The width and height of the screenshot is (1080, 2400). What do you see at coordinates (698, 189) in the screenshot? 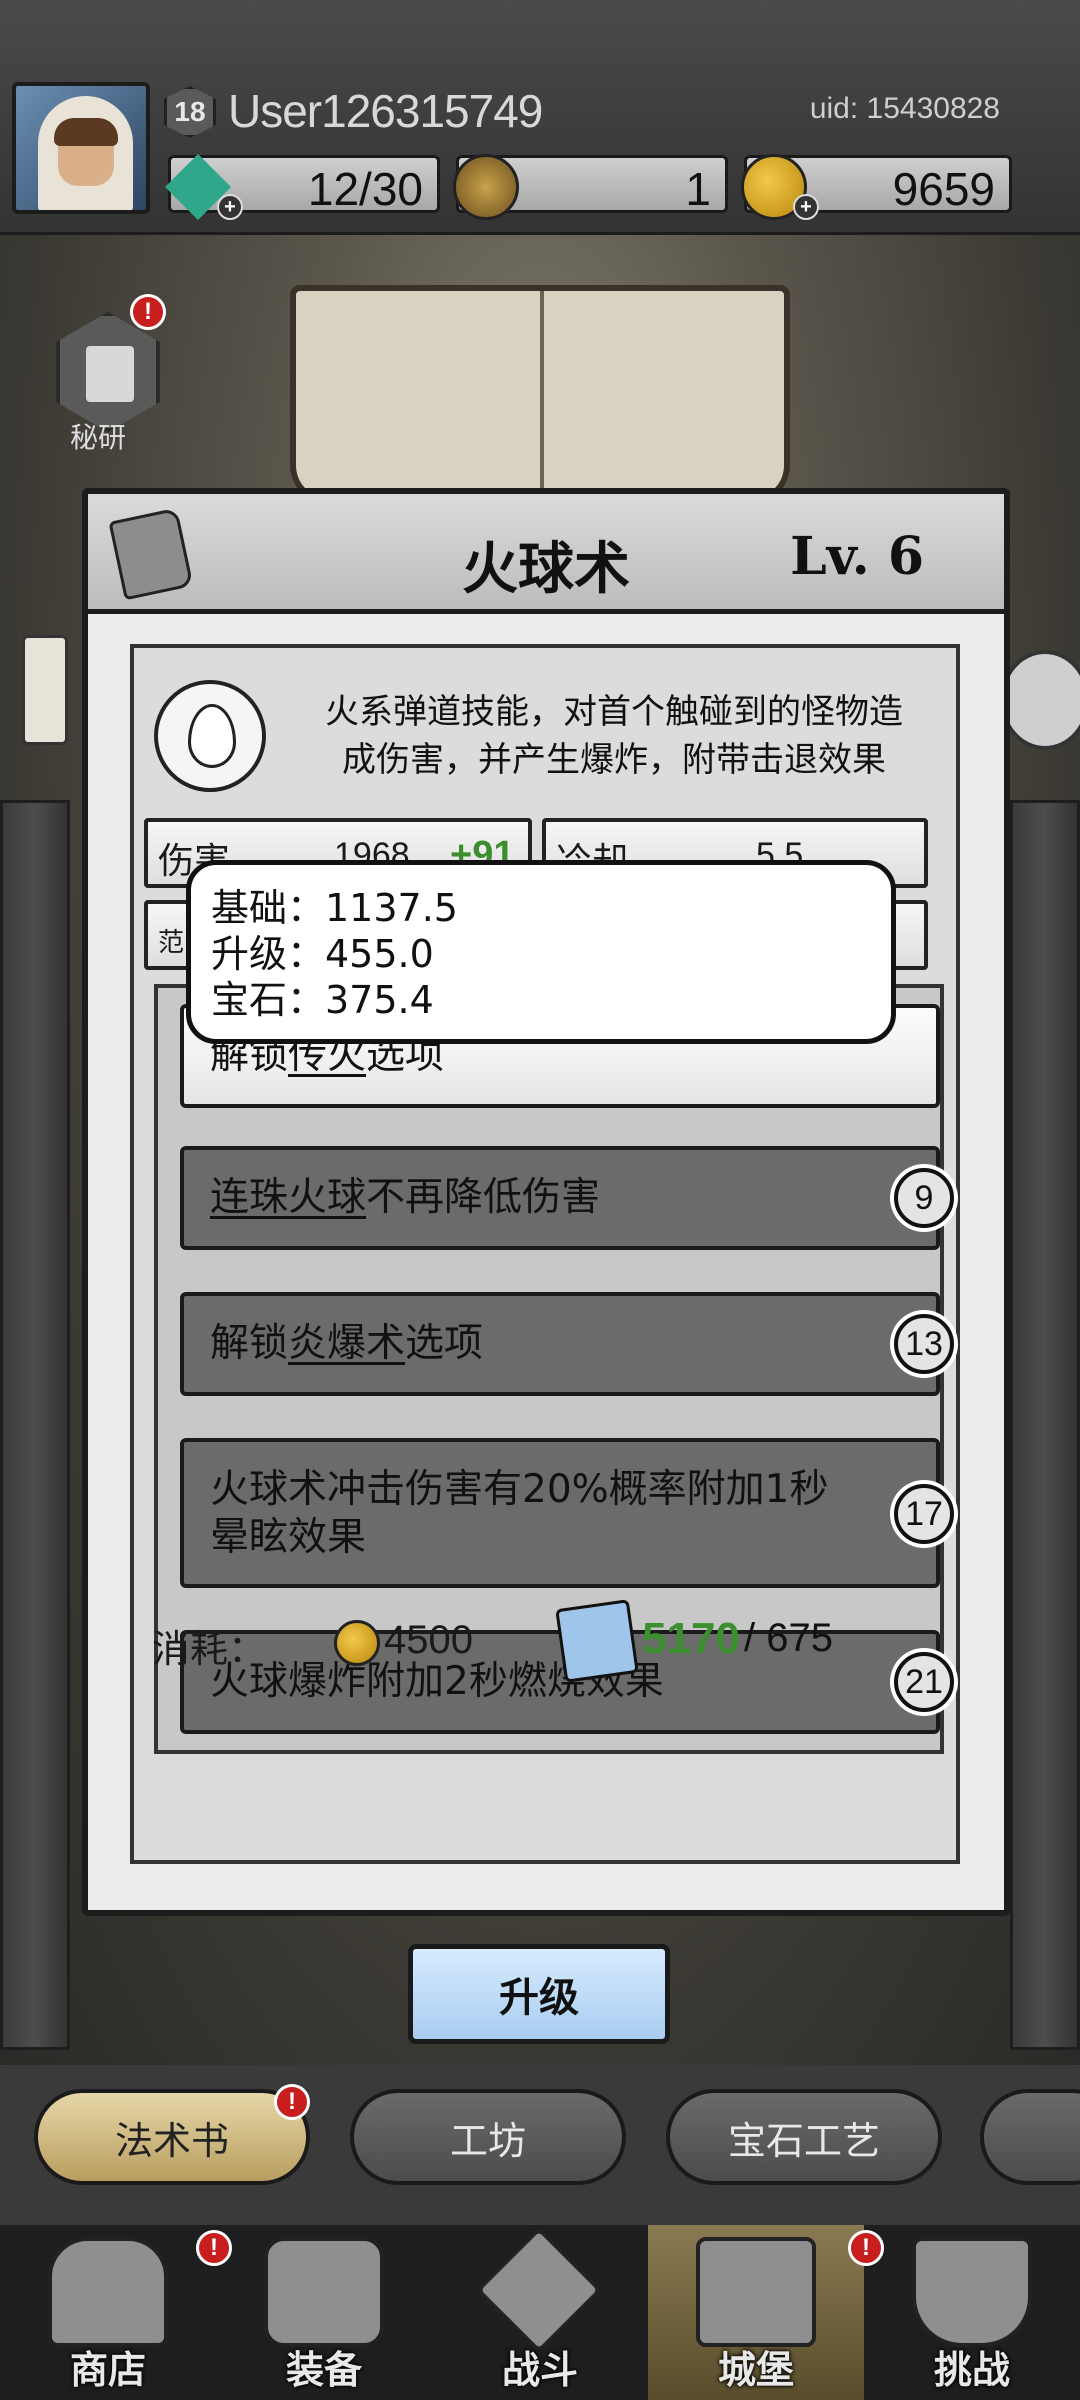
I see `mechanism-count: 1` at bounding box center [698, 189].